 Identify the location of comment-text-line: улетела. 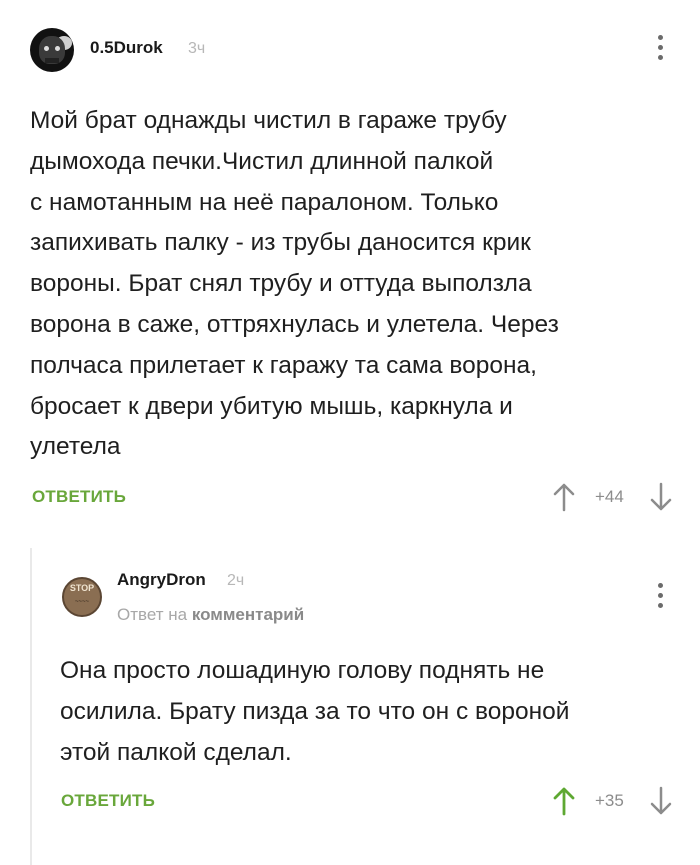
(75, 447).